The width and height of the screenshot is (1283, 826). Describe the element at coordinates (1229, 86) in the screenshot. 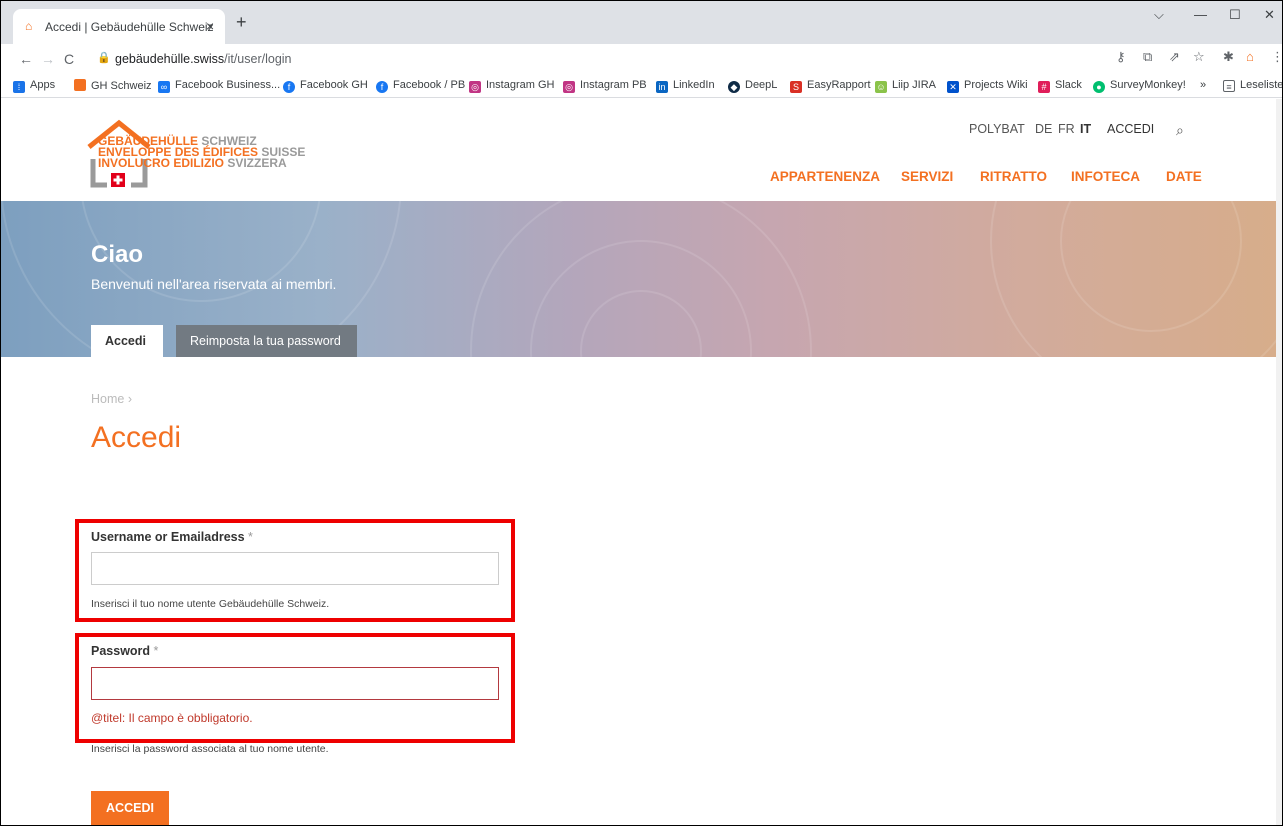

I see `reading-list-icon: ≡` at that location.